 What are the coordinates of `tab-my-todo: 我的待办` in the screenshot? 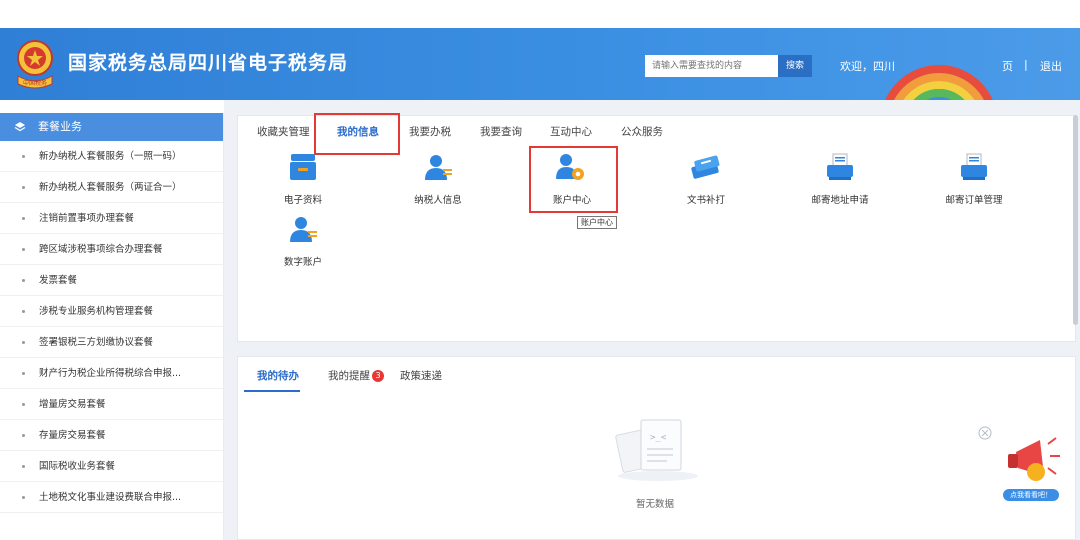 It's located at (278, 375).